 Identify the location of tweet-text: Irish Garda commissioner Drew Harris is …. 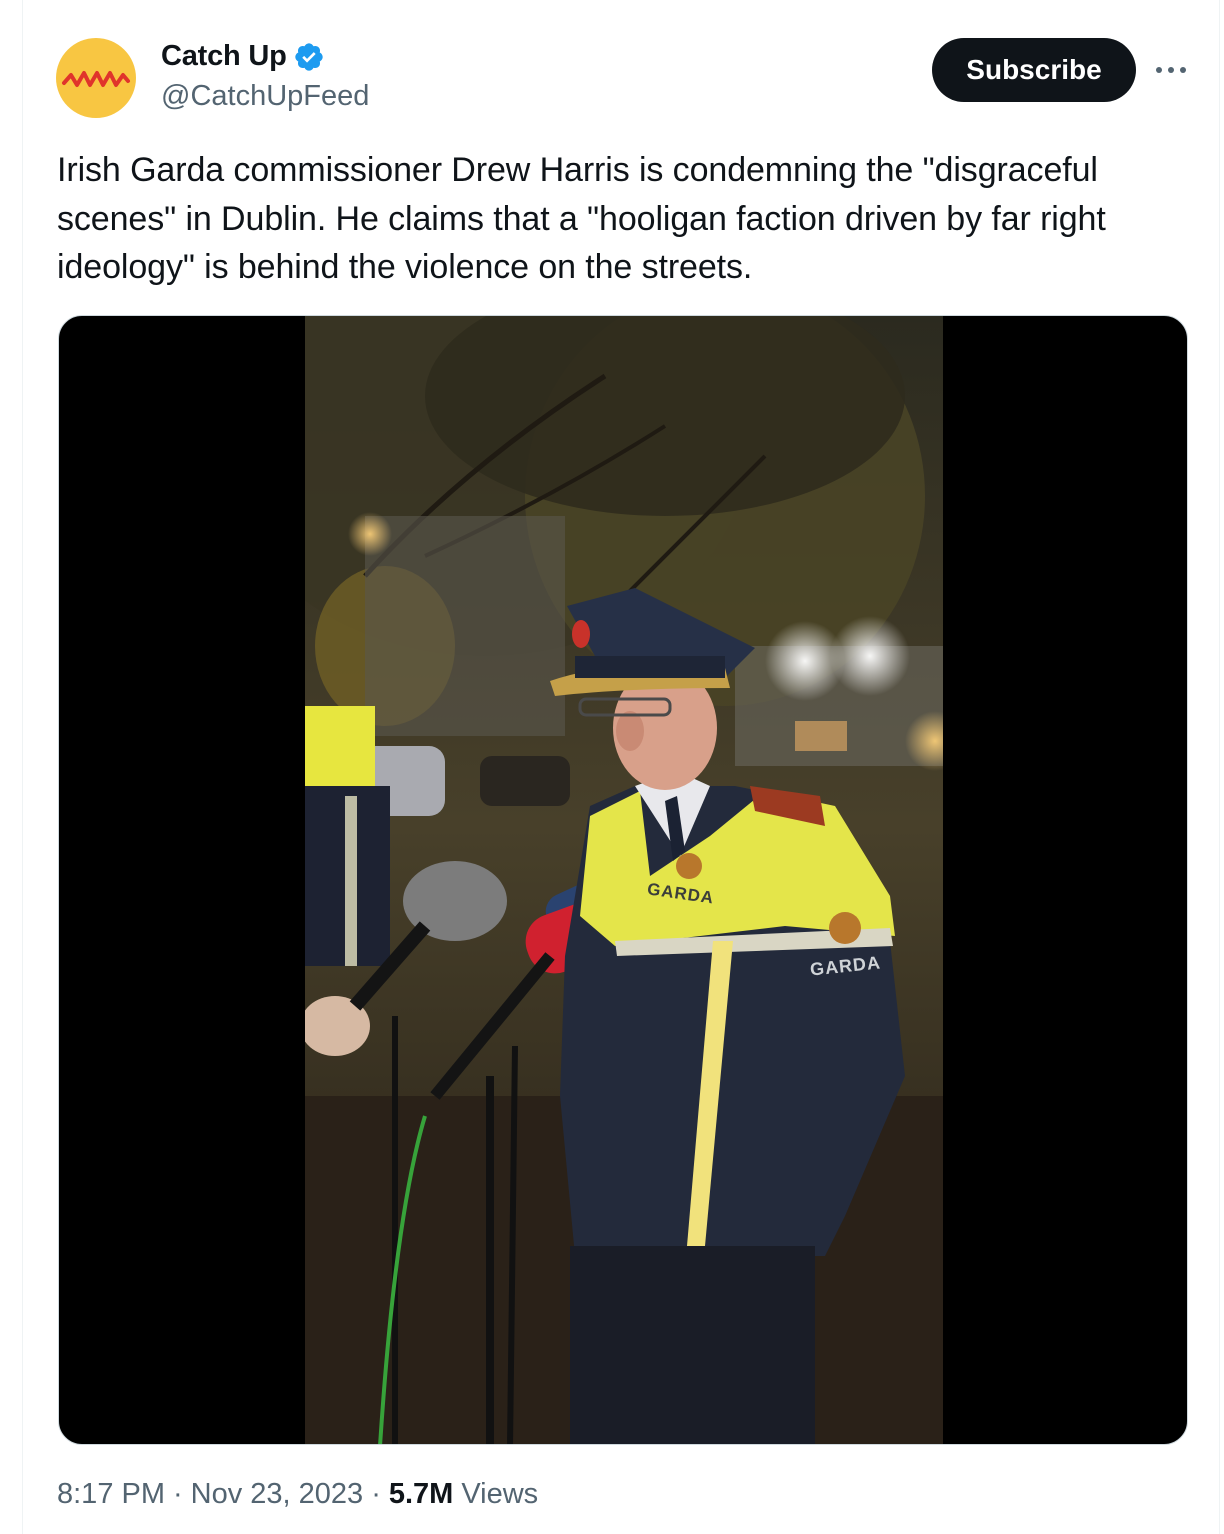
(581, 218).